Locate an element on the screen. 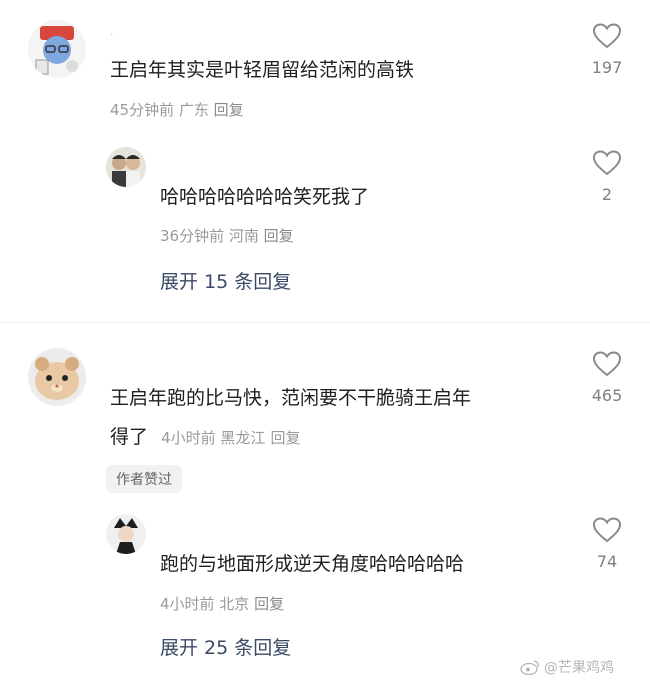 The height and width of the screenshot is (683, 650). expand-replies-link: 展开 25 条回复 is located at coordinates (225, 646).